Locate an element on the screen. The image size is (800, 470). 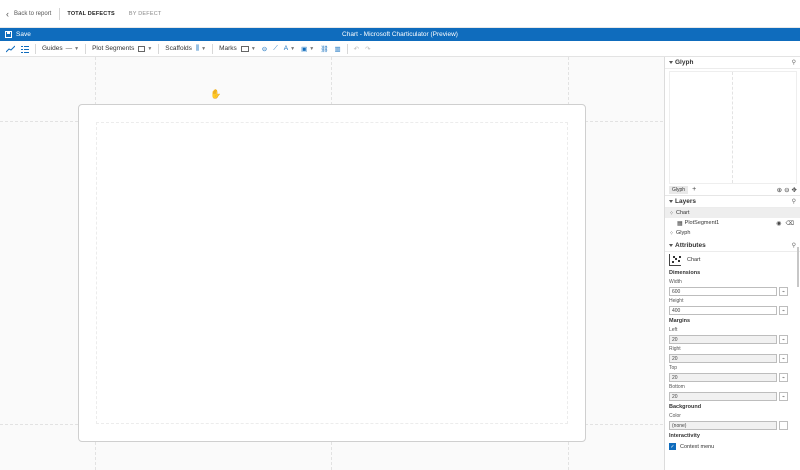
report-nav-bar: ‹ Back to report TOTAL DEFECTS BY DEFECT is located at coordinates (400, 14).